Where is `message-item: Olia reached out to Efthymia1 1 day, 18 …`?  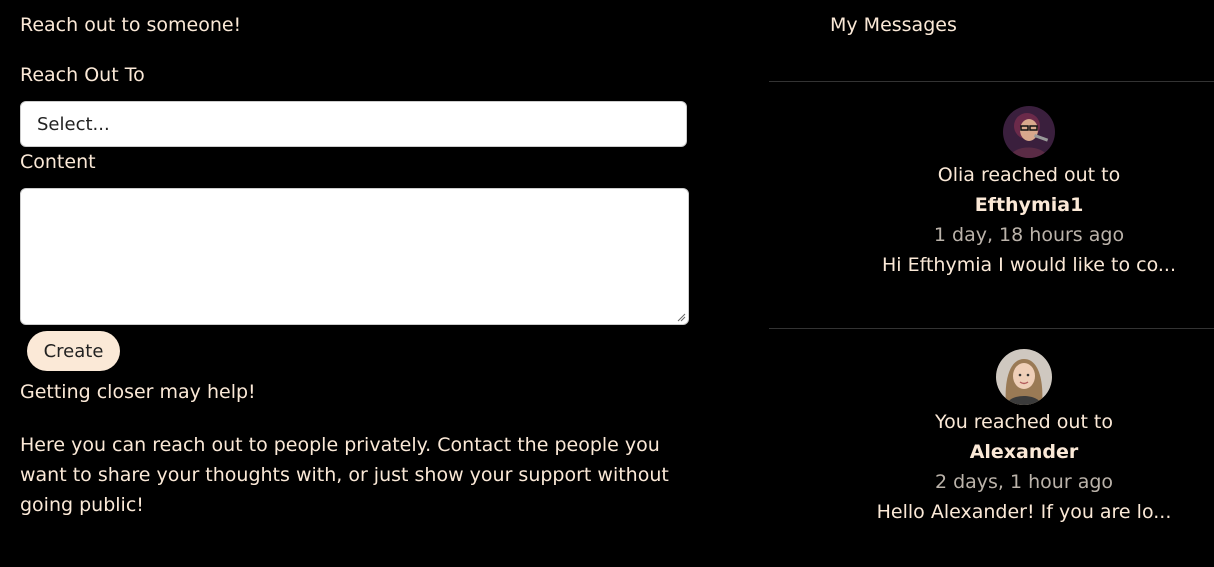 message-item: Olia reached out to Efthymia1 1 day, 18 … is located at coordinates (991, 193).